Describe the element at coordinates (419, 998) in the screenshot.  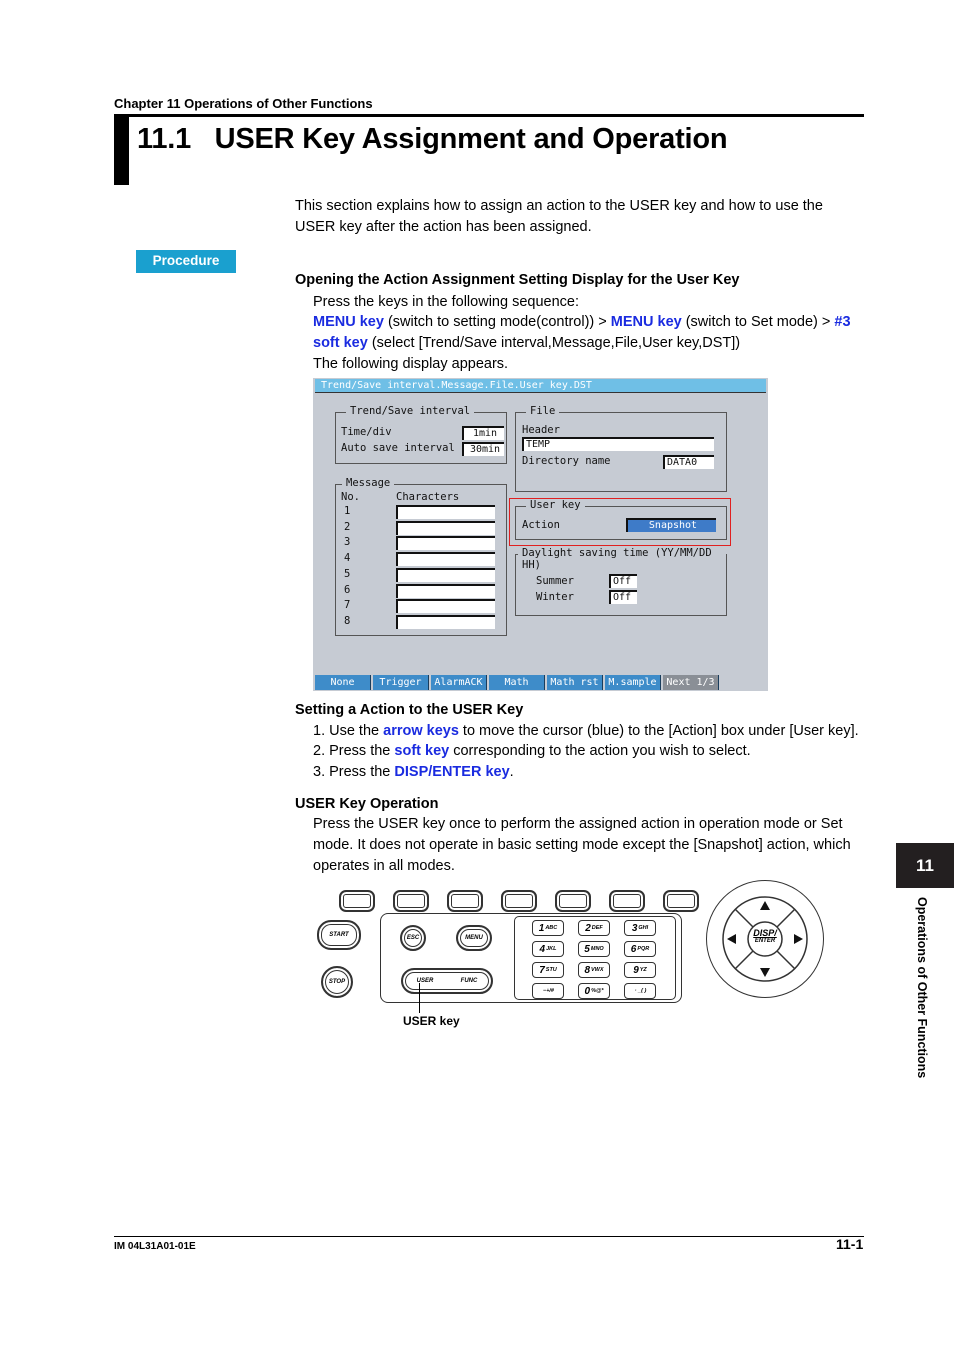
I see `callout-line` at that location.